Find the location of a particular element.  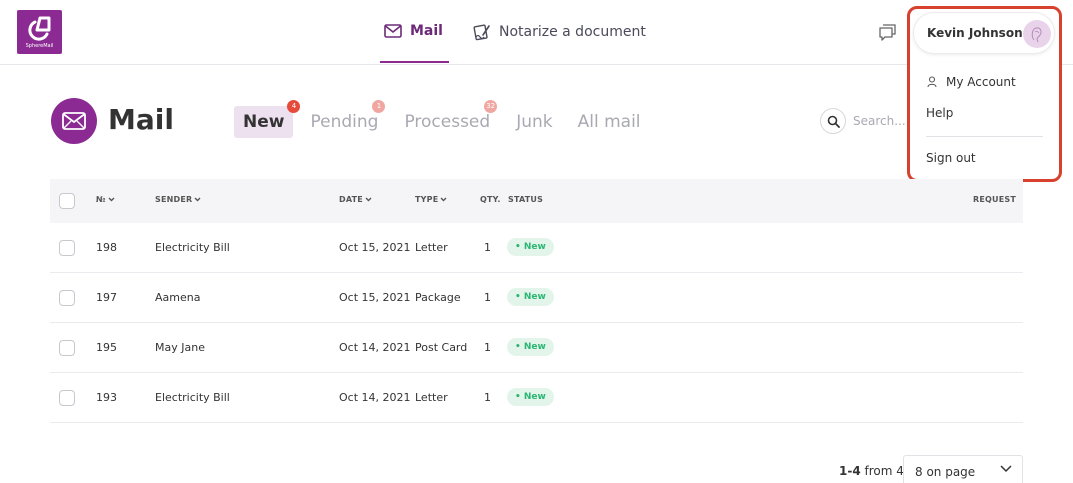

page-title: Mail is located at coordinates (141, 119).